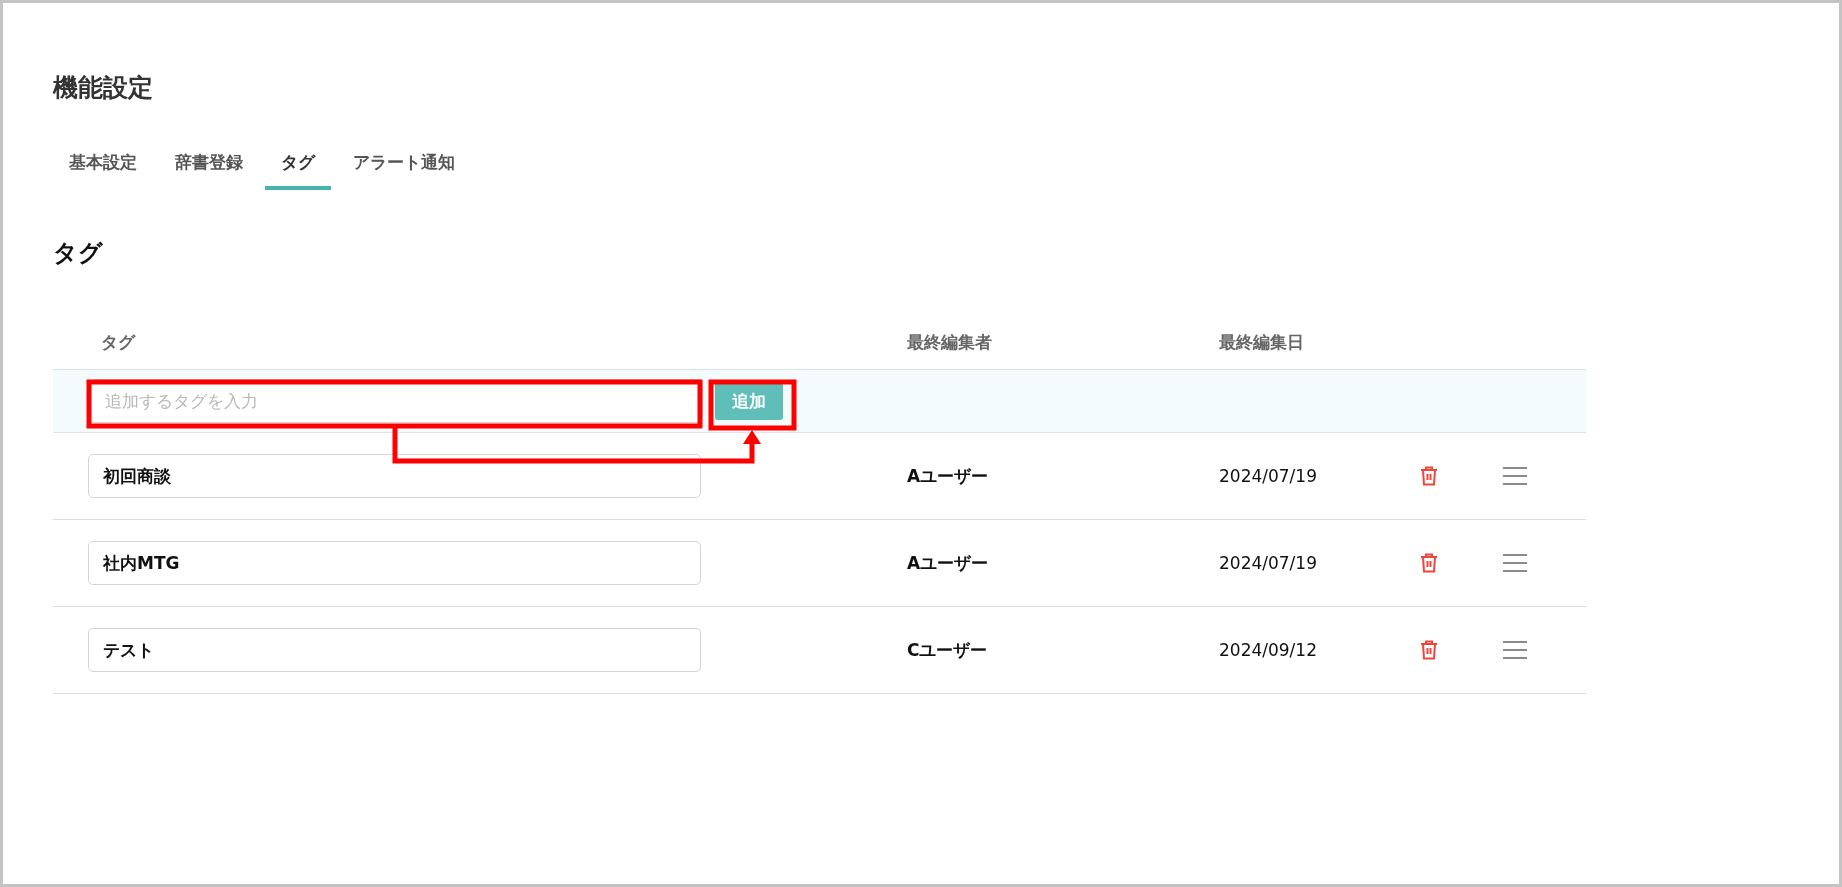  I want to click on tab: 基本設定, so click(103, 170).